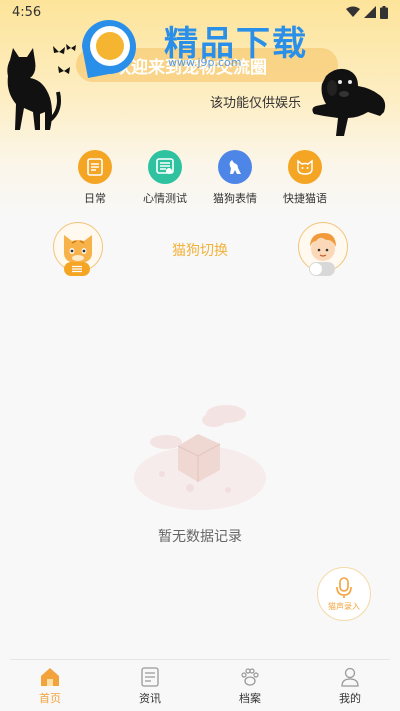 Image resolution: width=400 pixels, height=711 pixels. I want to click on nav-home-label: 首页, so click(50, 698).